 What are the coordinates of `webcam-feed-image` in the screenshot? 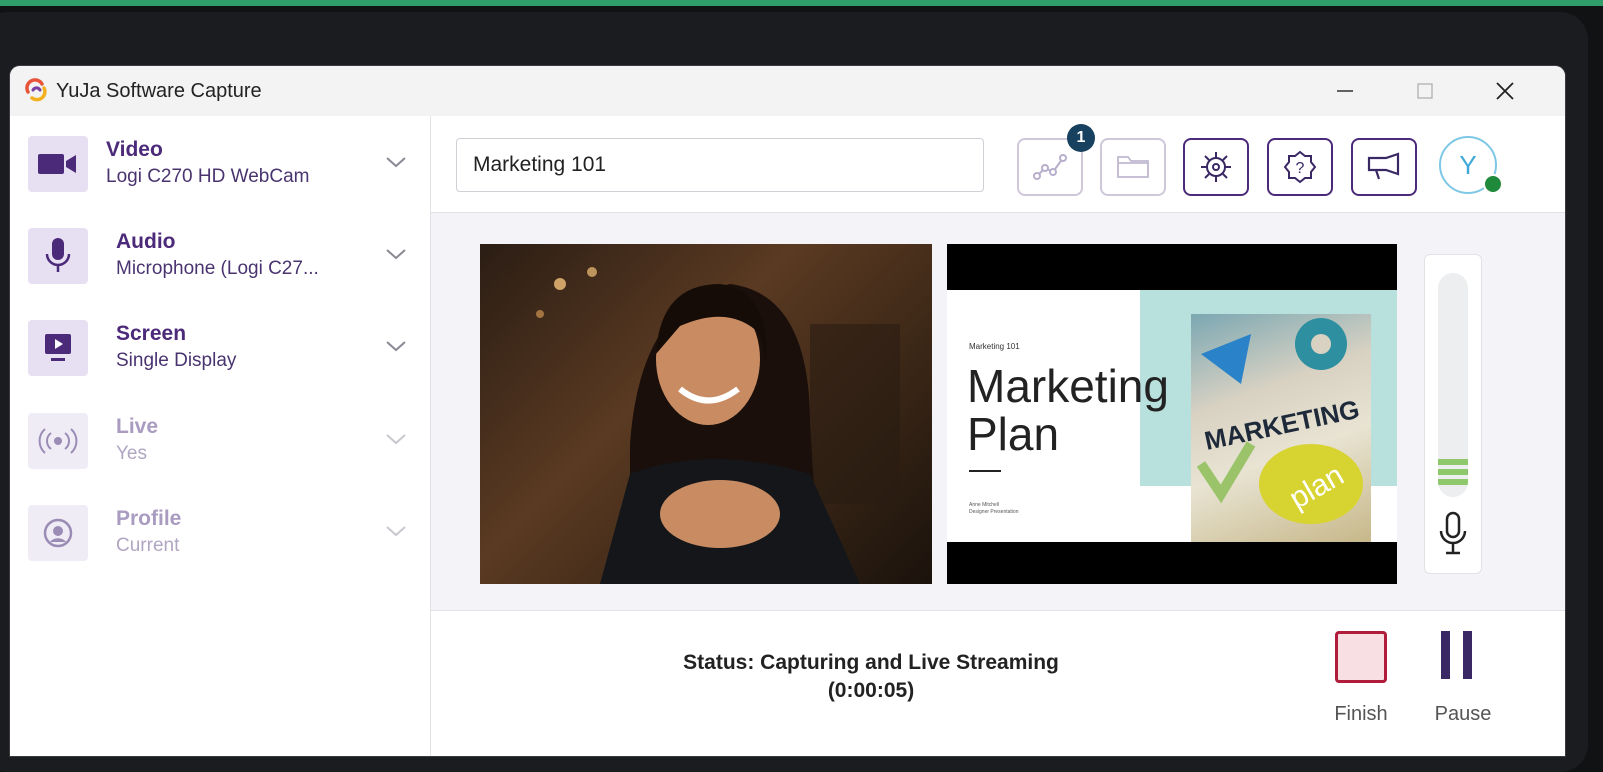 It's located at (718, 425).